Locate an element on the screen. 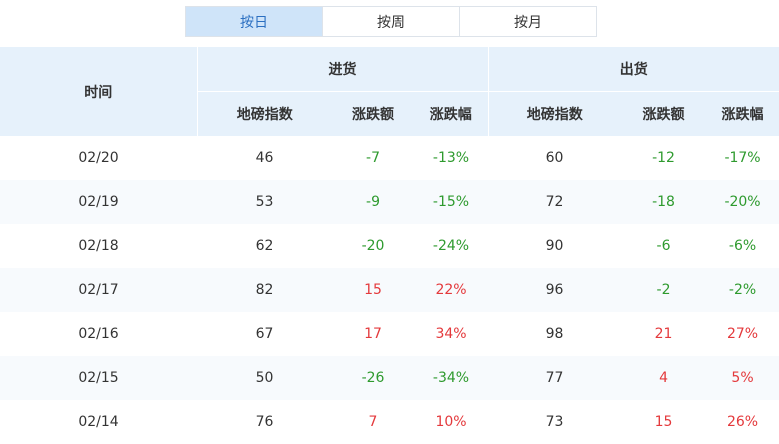 The image size is (779, 444). cell-outbound-change: 15 is located at coordinates (663, 422).